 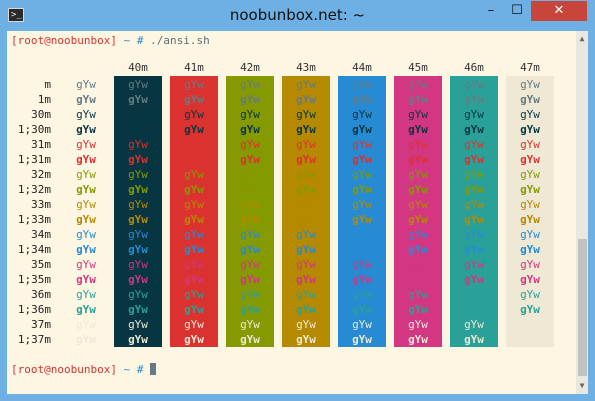 I want to click on scrollbar-thumb, so click(x=582, y=307).